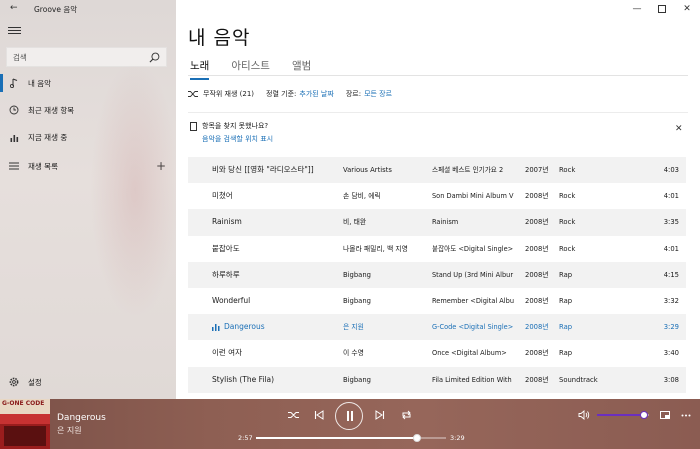 This screenshot has height=449, width=700. I want to click on sidebar-item-settings: 설정, so click(88, 382).